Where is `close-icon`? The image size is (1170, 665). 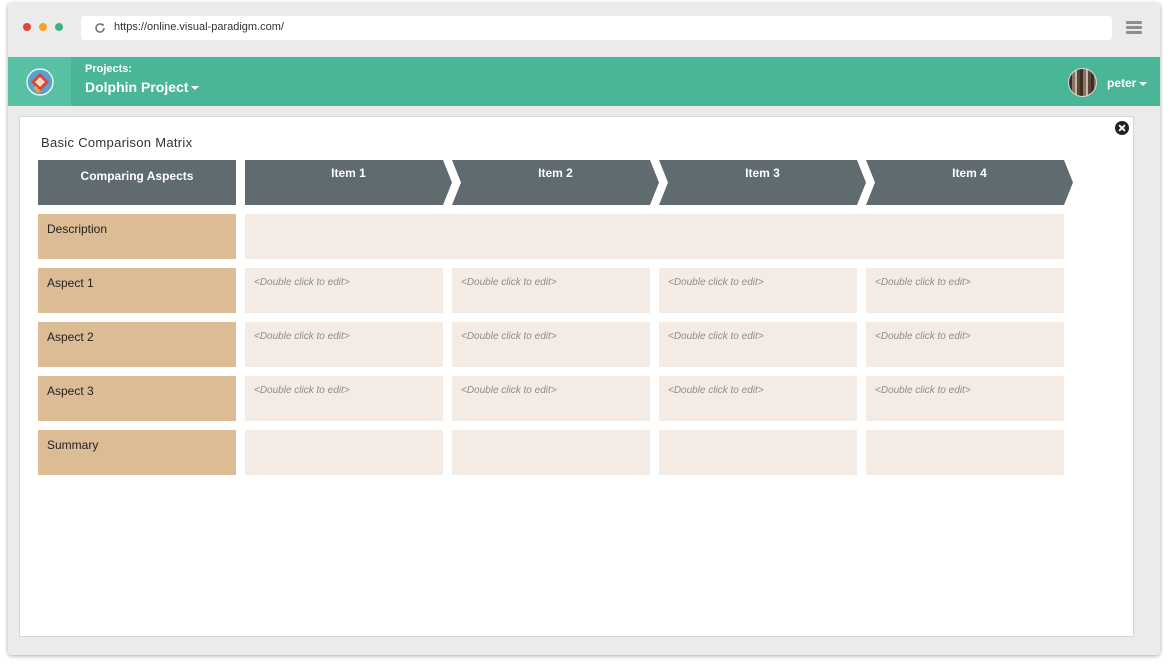
close-icon is located at coordinates (1122, 128).